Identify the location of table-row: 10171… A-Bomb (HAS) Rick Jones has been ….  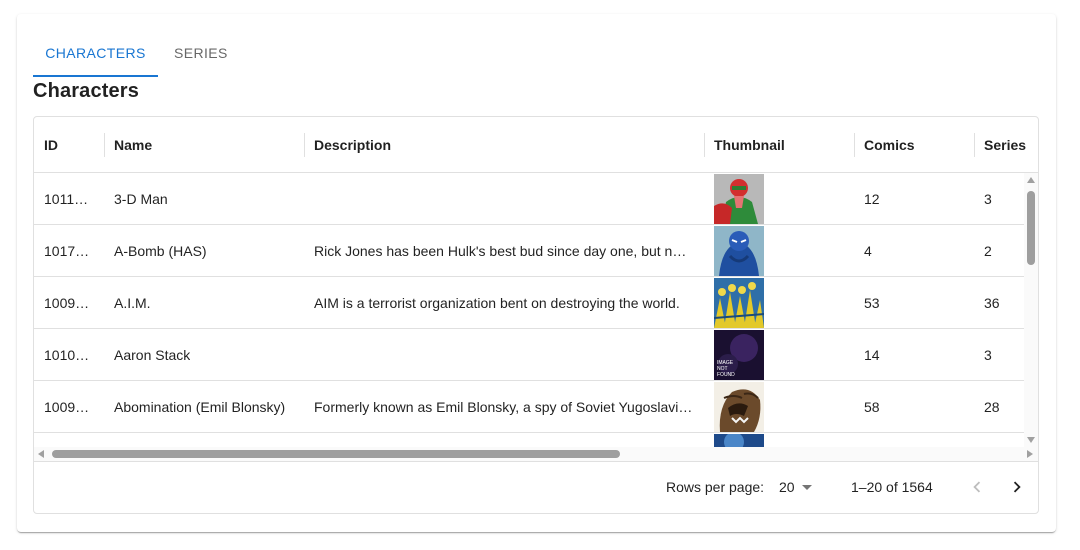
(529, 251).